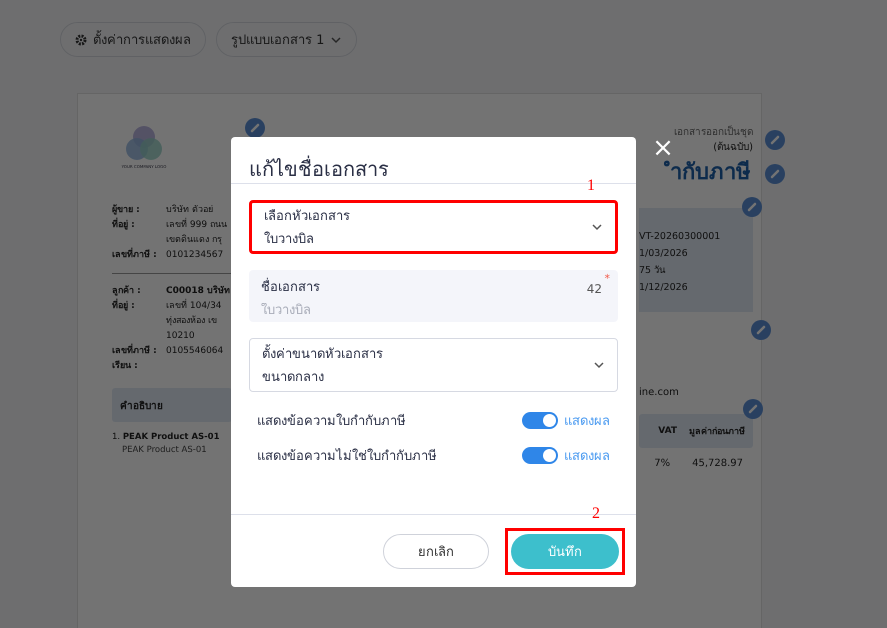 This screenshot has height=628, width=887. What do you see at coordinates (596, 513) in the screenshot?
I see `annotation-number: 2` at bounding box center [596, 513].